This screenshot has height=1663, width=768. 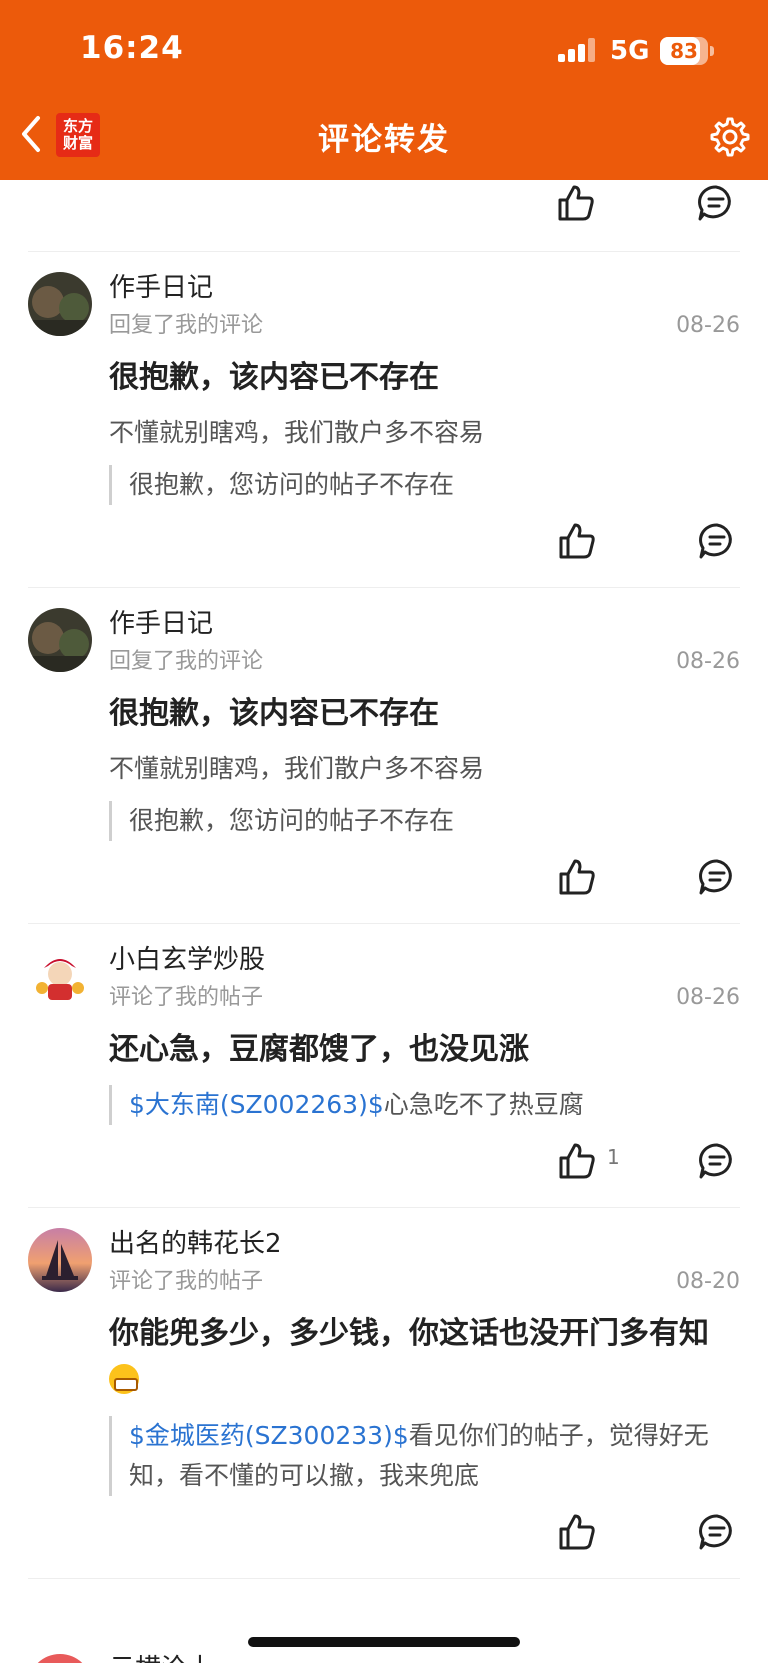 I want to click on quoted-post: $大东南(SZ002263)$心急吃不了热豆腐, so click(x=424, y=1105).